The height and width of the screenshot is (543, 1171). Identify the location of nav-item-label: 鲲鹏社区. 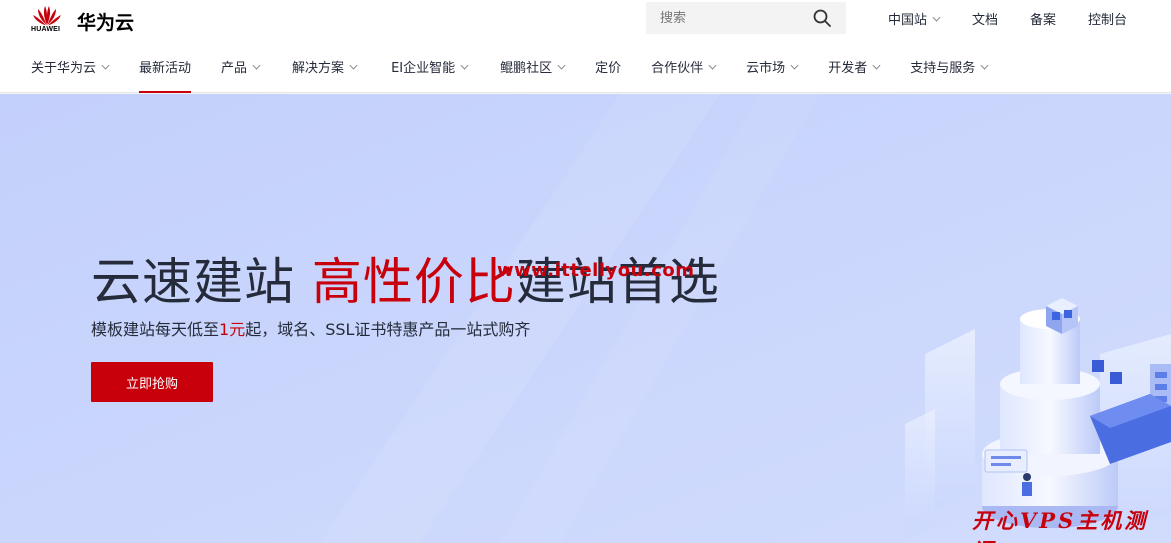
(526, 68).